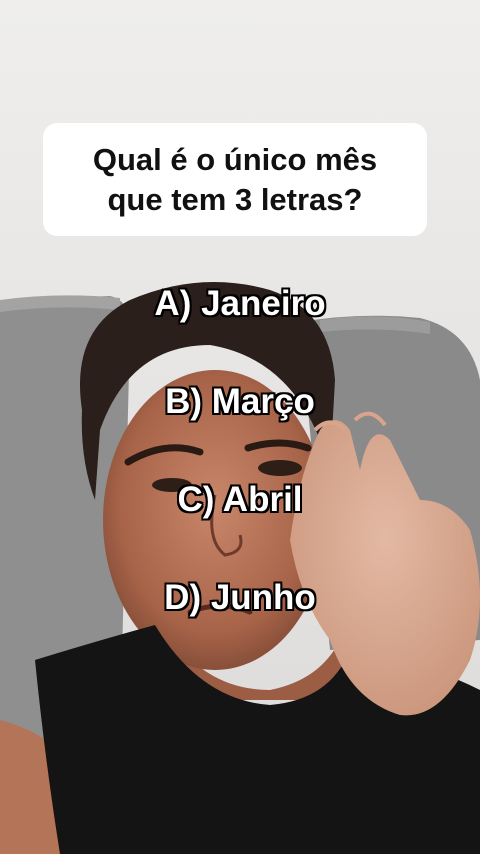 Image resolution: width=480 pixels, height=854 pixels. What do you see at coordinates (235, 199) in the screenshot?
I see `question-line-2: que tem 3 letras?` at bounding box center [235, 199].